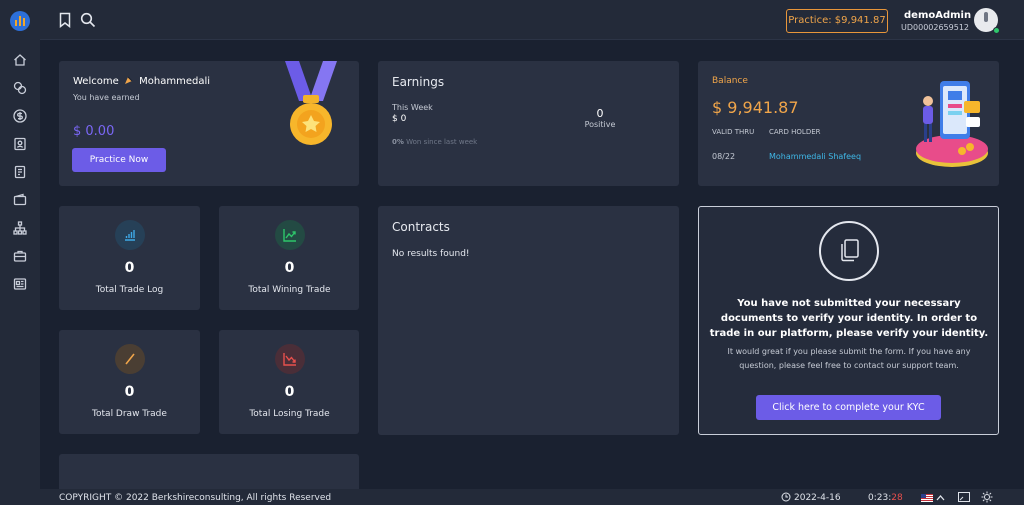 This screenshot has height=505, width=1024. Describe the element at coordinates (209, 474) in the screenshot. I see `bottom-card` at that location.